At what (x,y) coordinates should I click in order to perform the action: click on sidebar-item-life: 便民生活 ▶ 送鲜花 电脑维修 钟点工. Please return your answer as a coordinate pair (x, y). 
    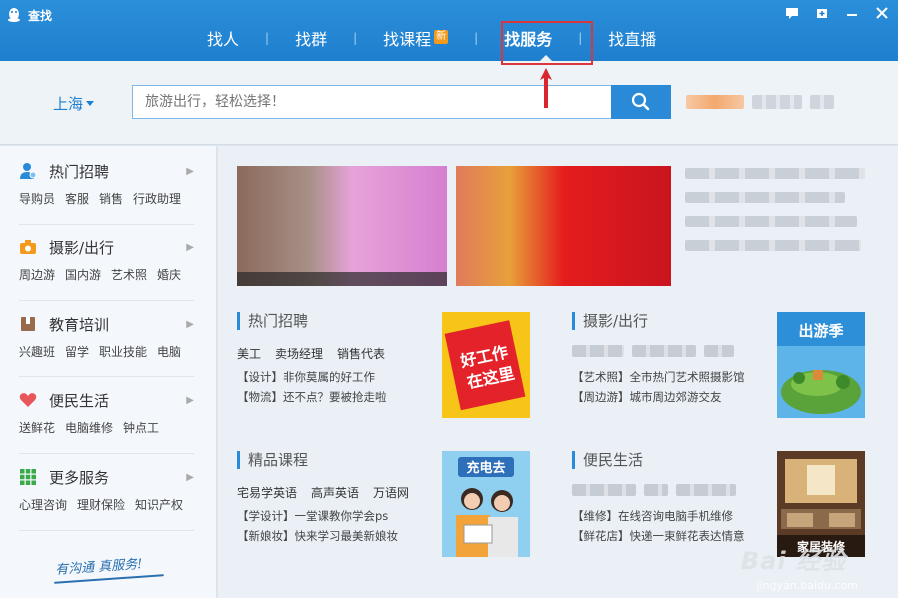
    Looking at the image, I should click on (106, 412).